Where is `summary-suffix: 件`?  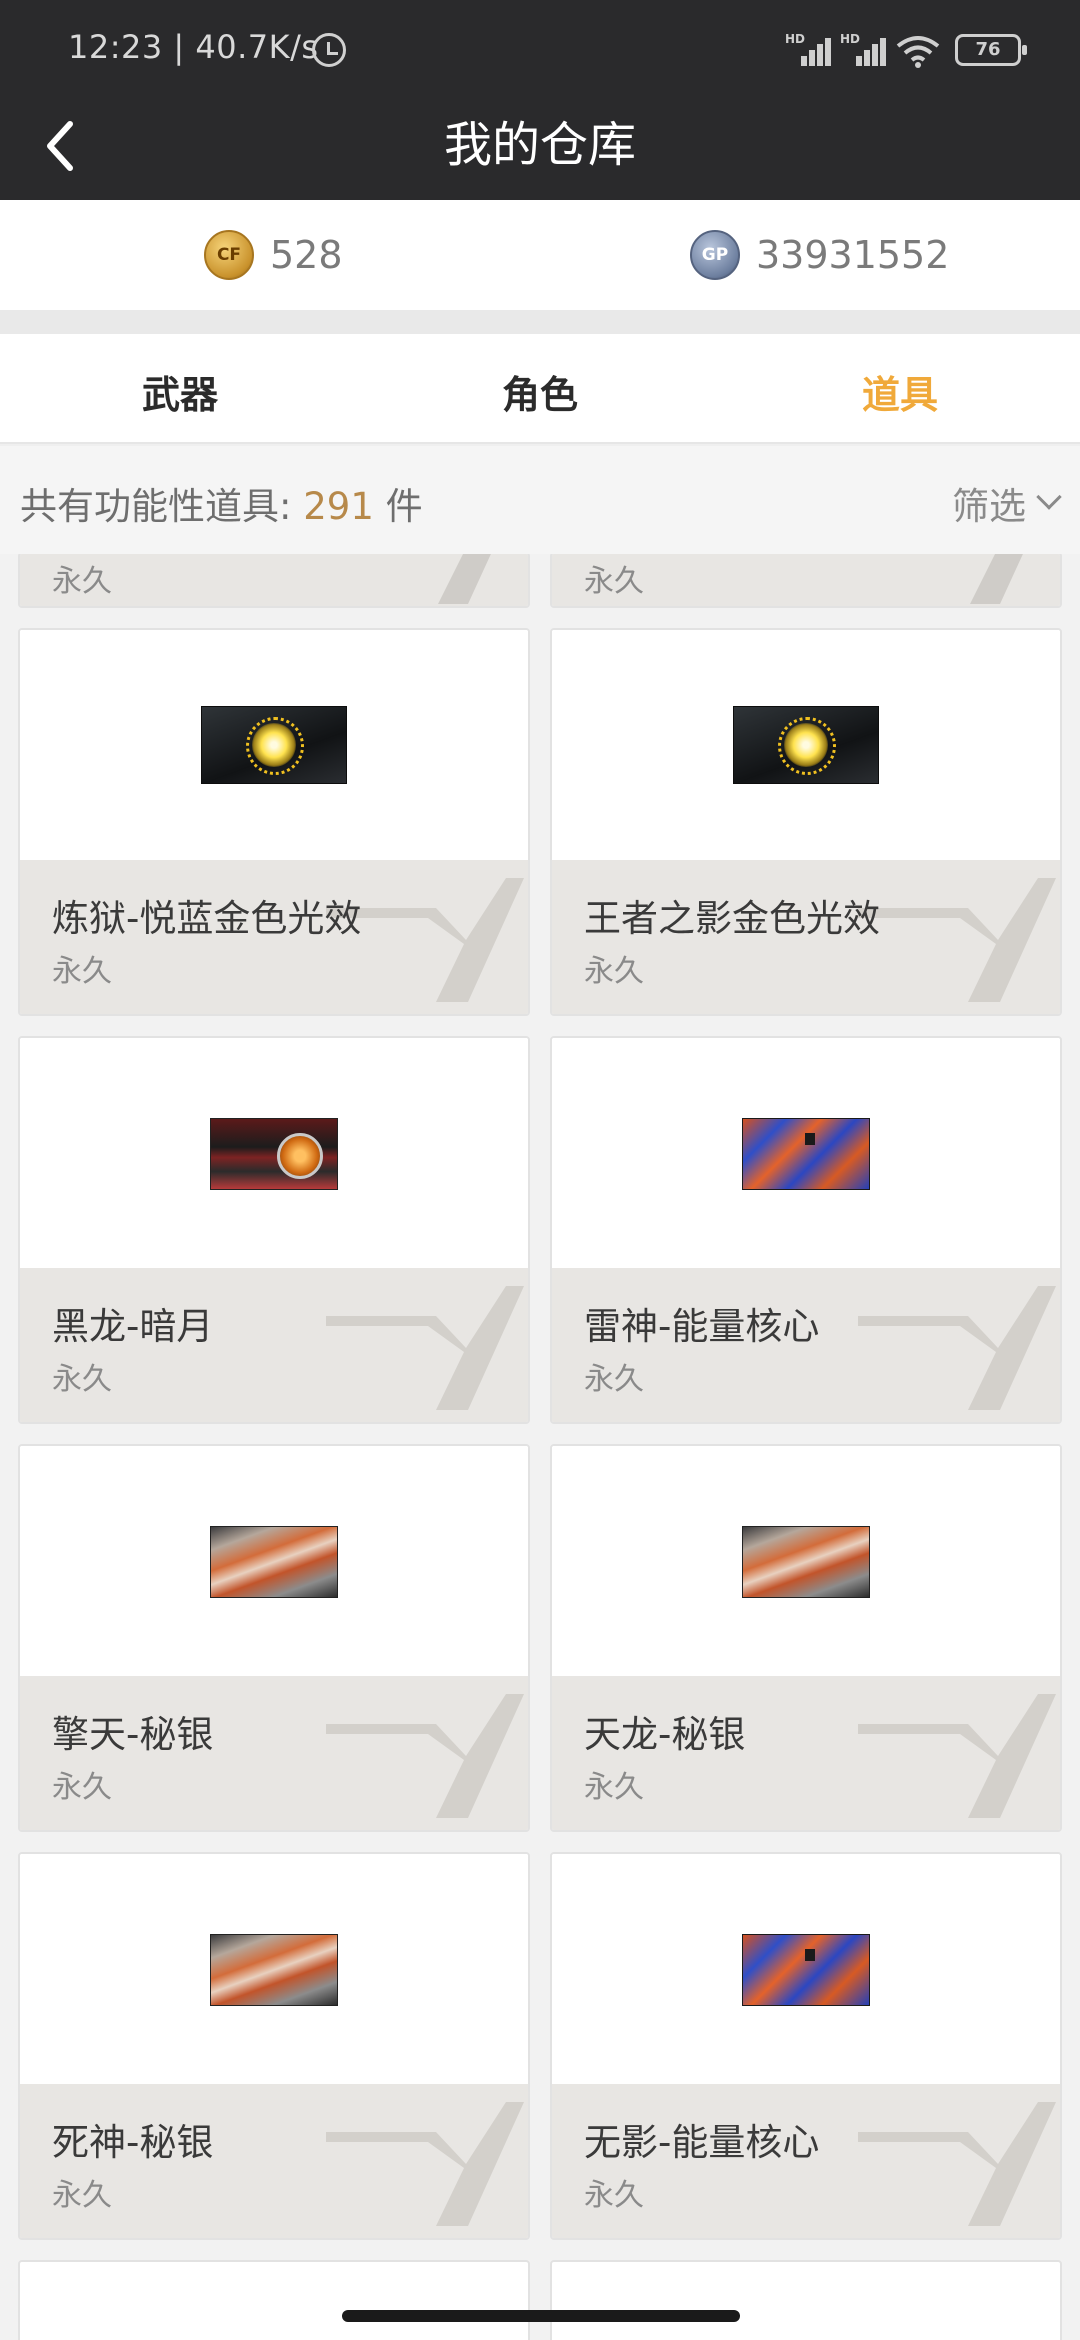
summary-suffix: 件 is located at coordinates (404, 506).